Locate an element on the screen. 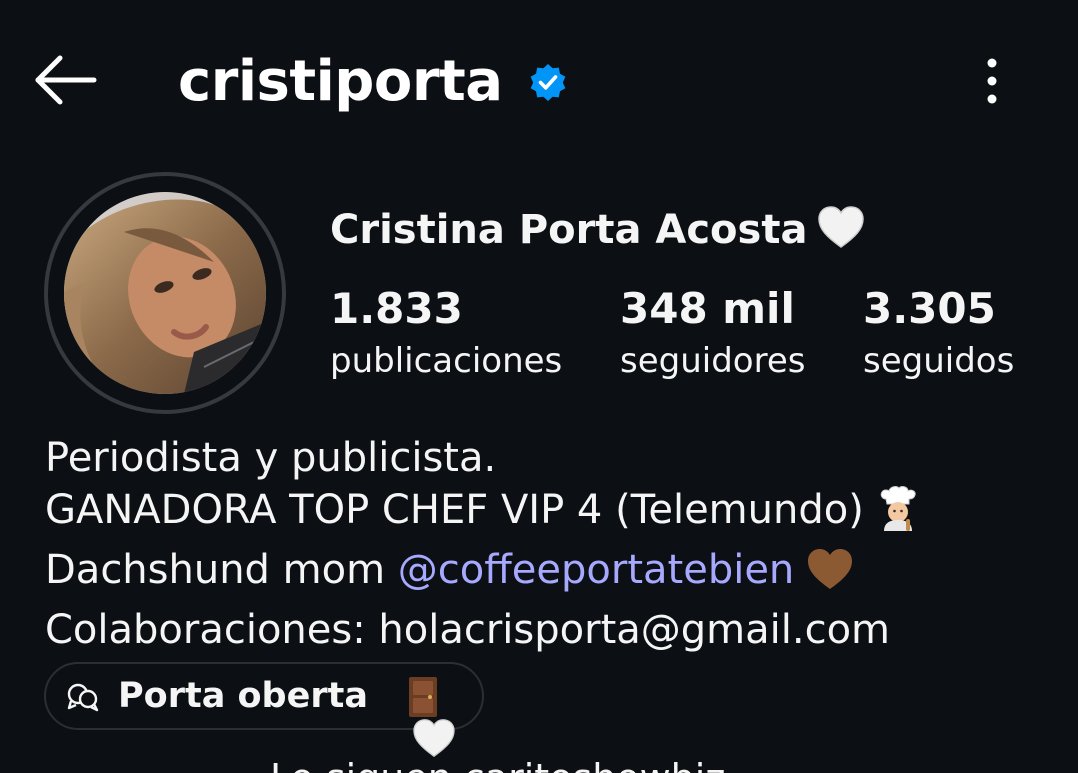  bio-line-3-text: Dachshund mom is located at coordinates (221, 570).